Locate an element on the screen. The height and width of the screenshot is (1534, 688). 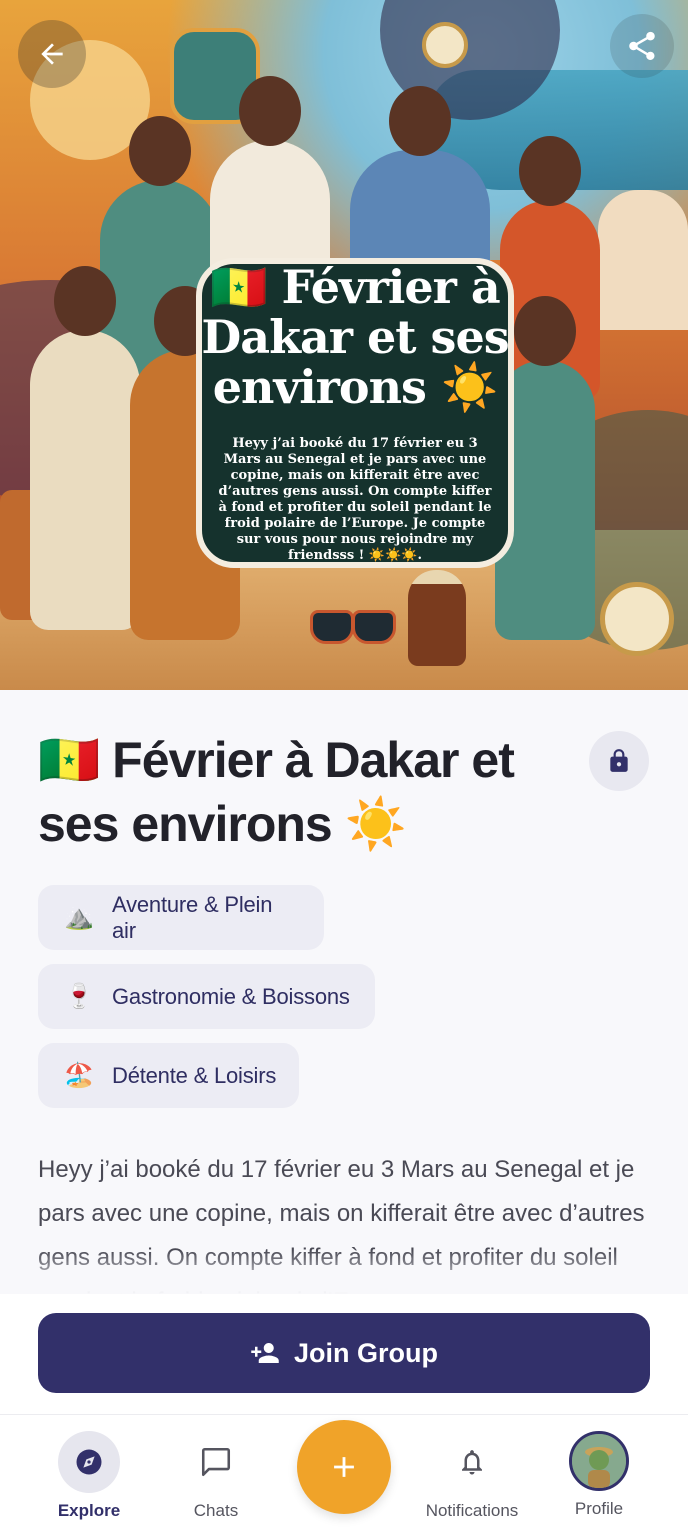
nav-notifications: Notifications is located at coordinates (472, 1474).